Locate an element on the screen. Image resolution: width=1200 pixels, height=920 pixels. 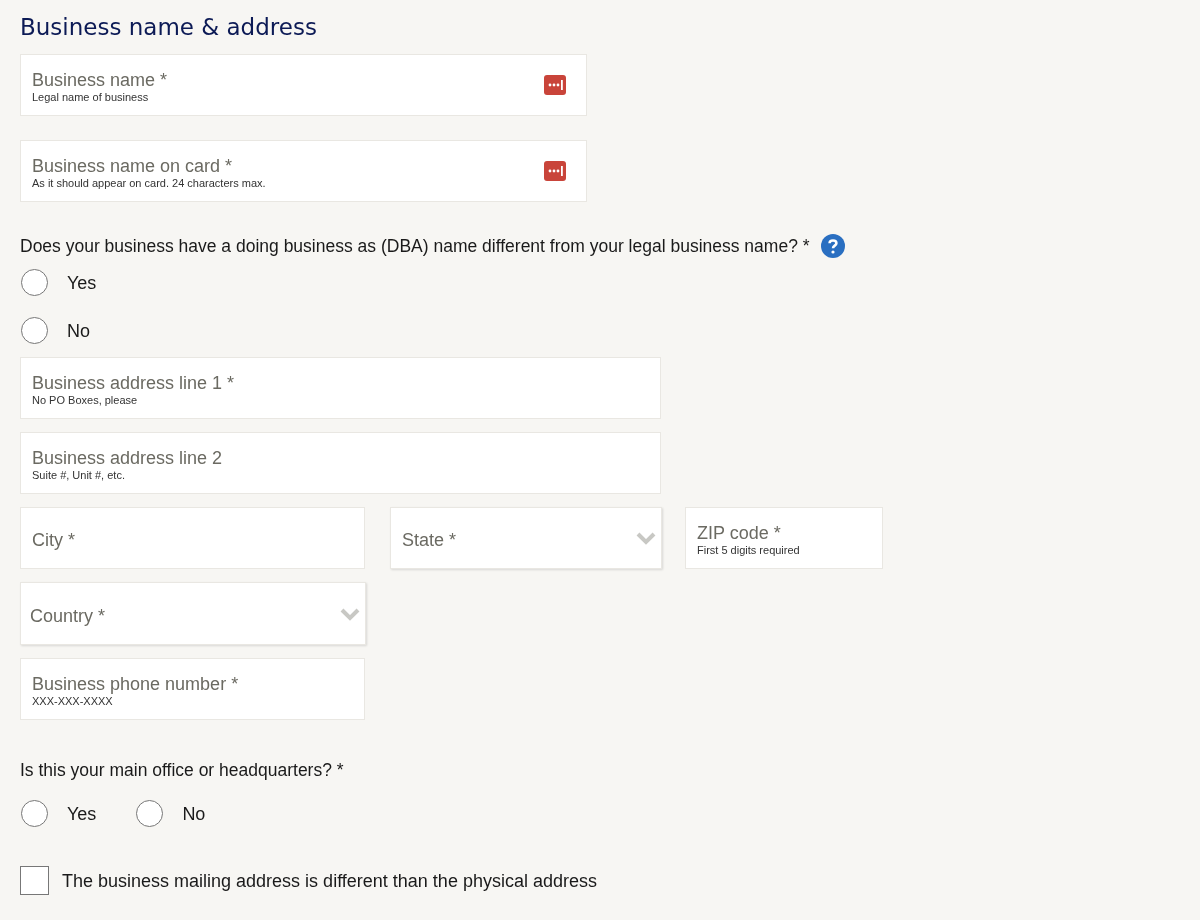
field-label: State * is located at coordinates (430, 540).